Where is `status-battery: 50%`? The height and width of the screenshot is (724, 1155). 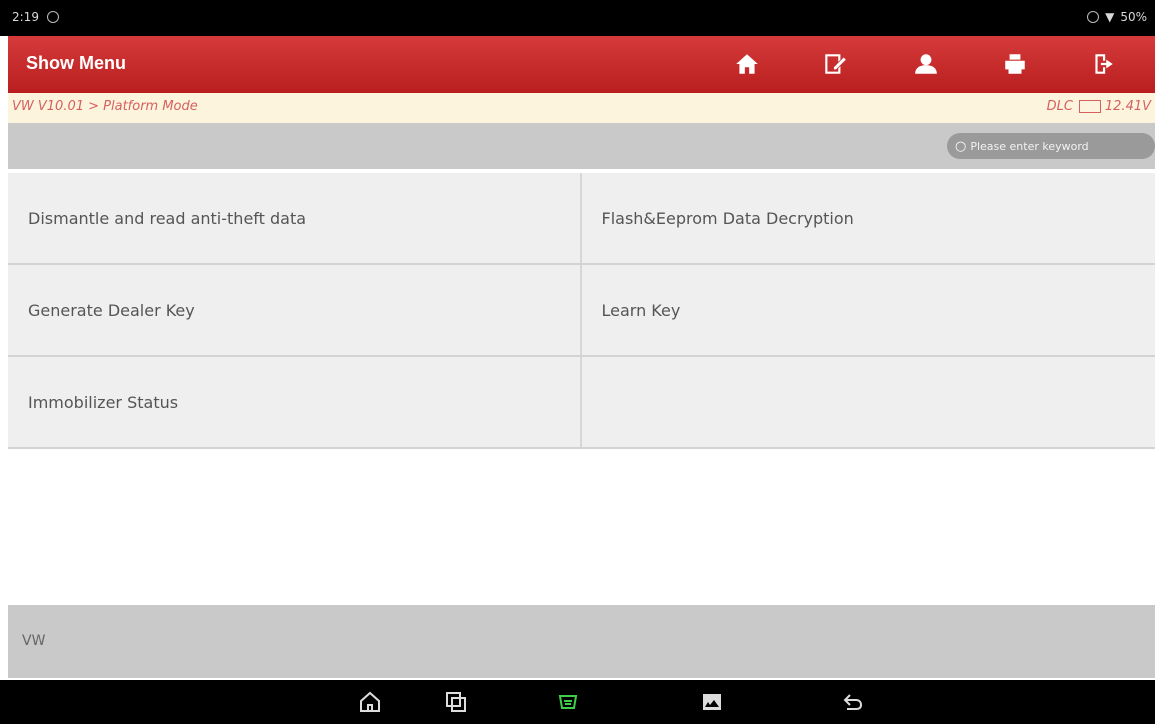 status-battery: 50% is located at coordinates (1133, 17).